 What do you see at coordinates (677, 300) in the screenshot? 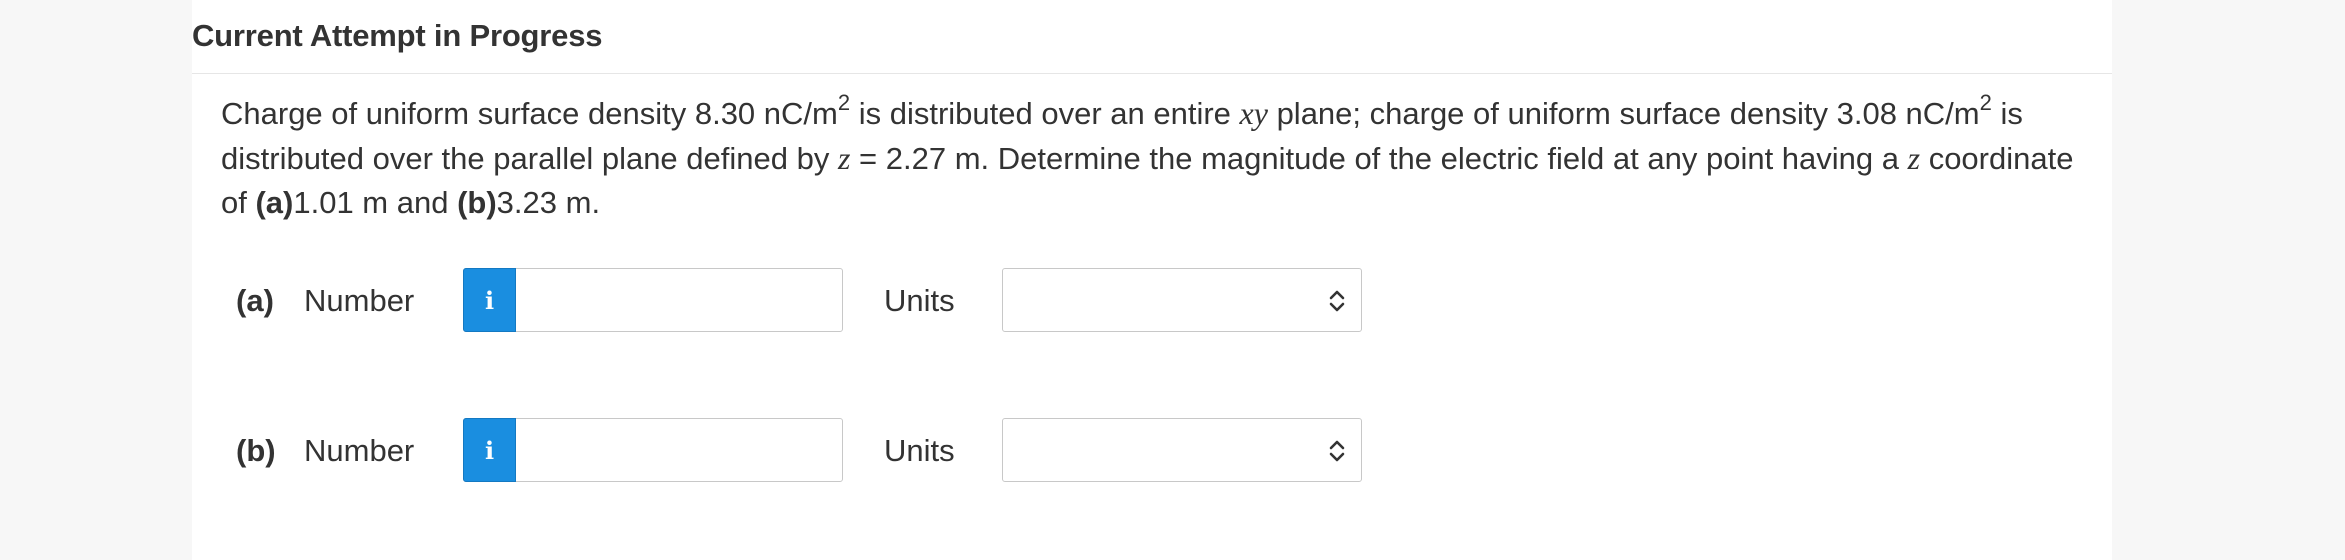
I see `number-input-a` at bounding box center [677, 300].